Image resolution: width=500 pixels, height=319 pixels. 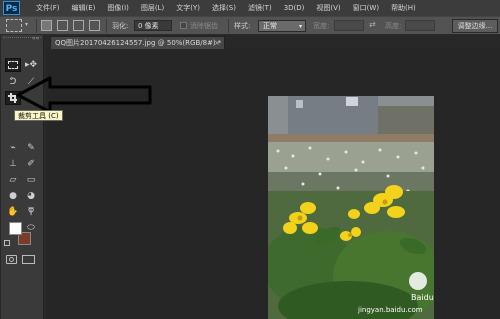 I want to click on stamp-icon: ⊥, so click(x=13, y=164).